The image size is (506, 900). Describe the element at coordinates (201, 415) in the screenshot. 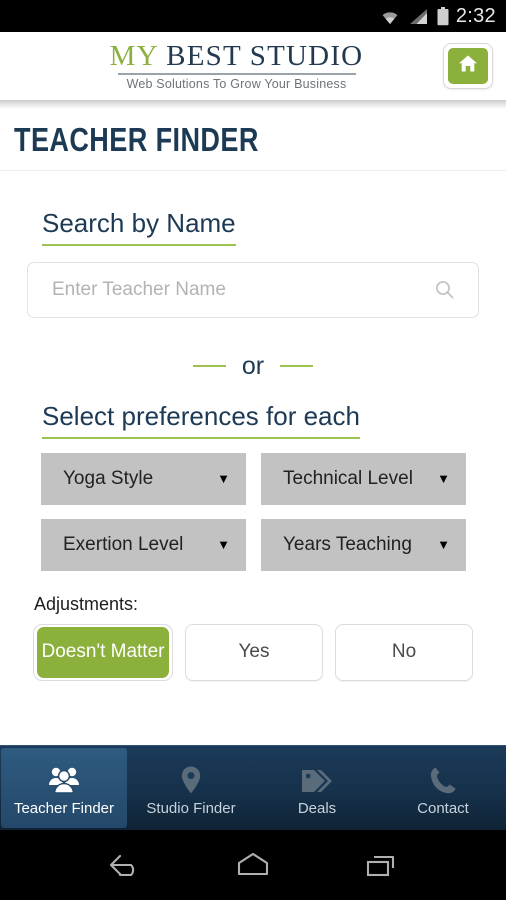

I see `preferences-label: Select preferences for each` at that location.